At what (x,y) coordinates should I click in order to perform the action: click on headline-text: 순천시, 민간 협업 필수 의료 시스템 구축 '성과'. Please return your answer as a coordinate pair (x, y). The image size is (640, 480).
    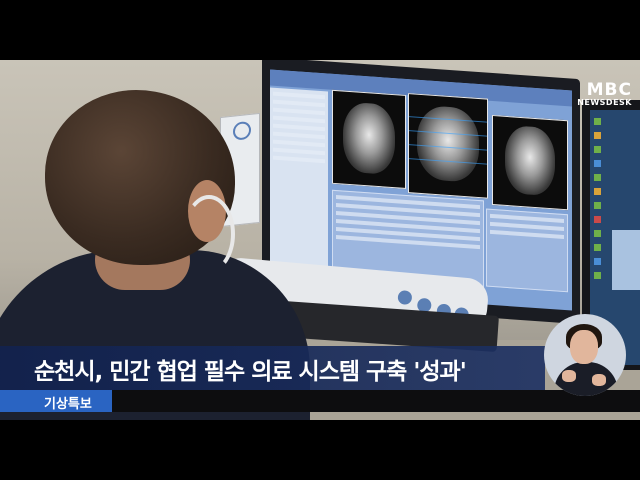
    Looking at the image, I should click on (250, 372).